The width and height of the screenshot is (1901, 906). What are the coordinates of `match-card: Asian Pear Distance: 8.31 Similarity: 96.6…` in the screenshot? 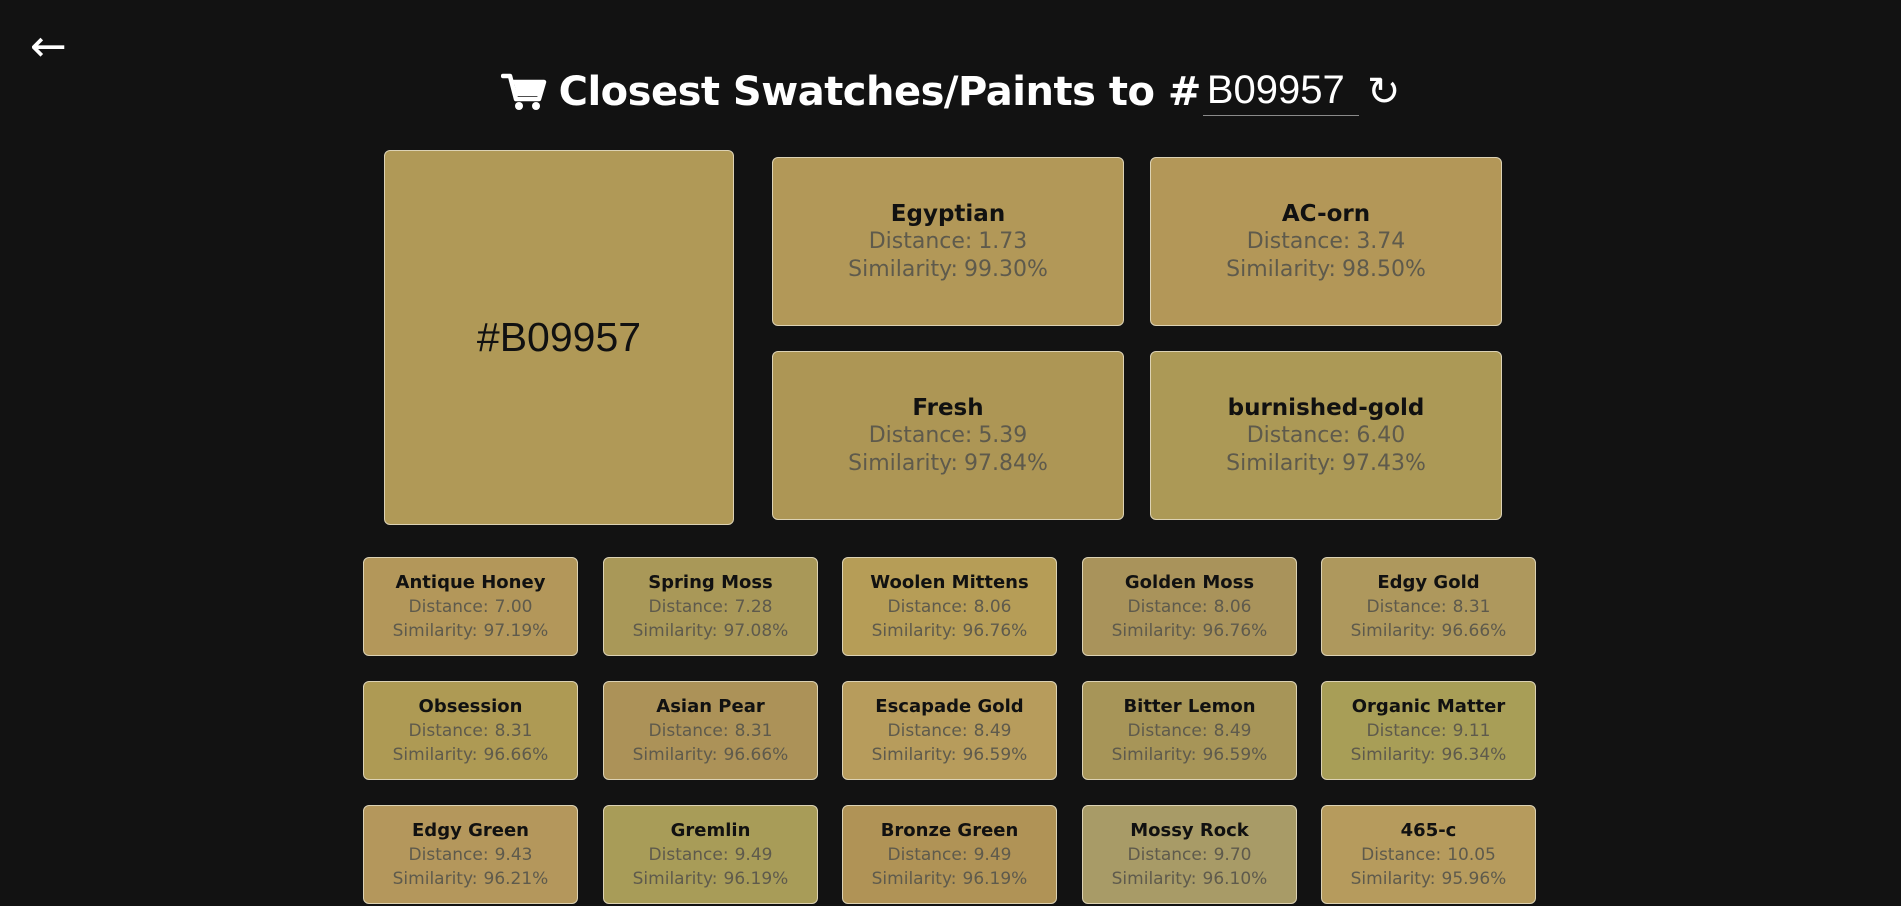 It's located at (710, 730).